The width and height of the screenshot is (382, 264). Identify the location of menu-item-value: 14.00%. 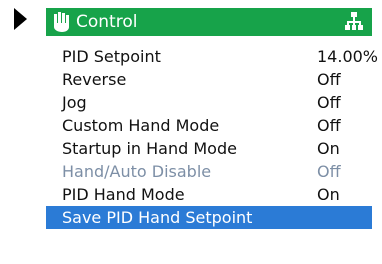
(348, 56).